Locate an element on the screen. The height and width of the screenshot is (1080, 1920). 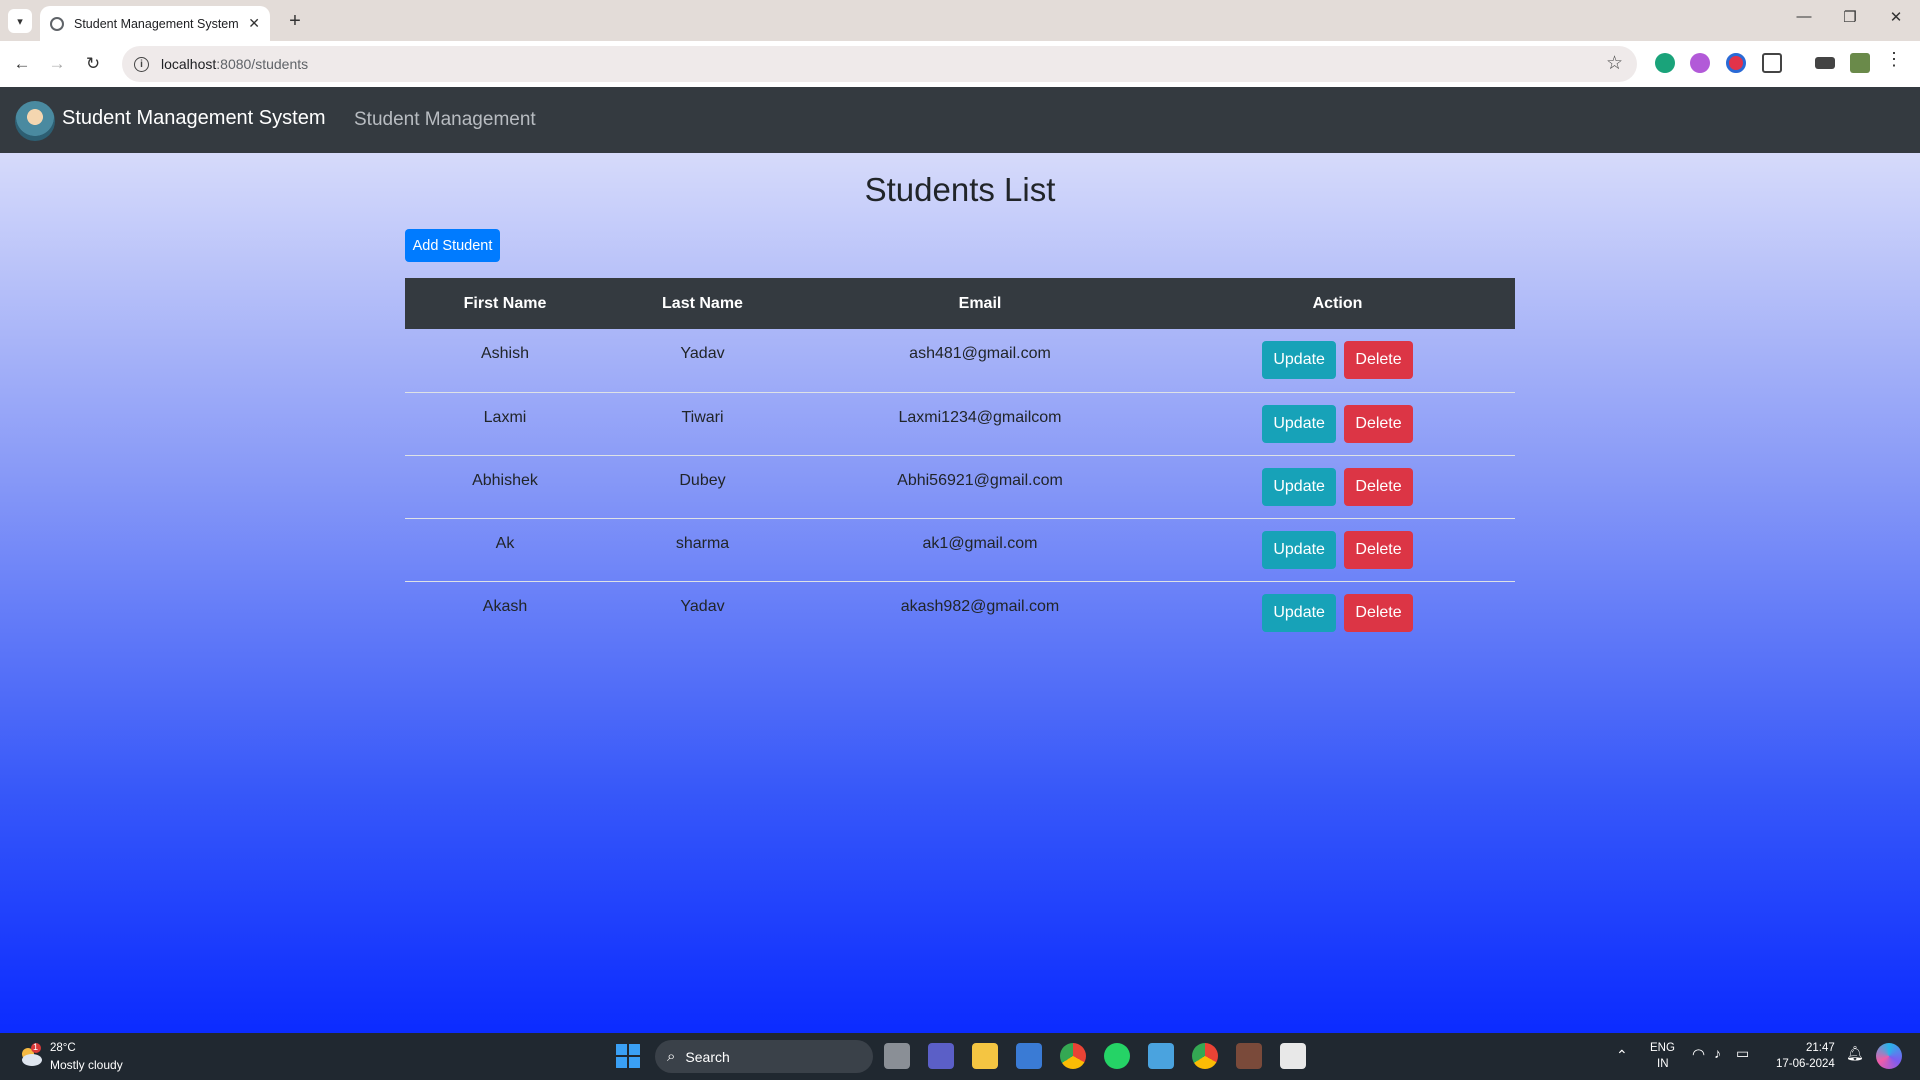
column-header: Last Name is located at coordinates (702, 303).